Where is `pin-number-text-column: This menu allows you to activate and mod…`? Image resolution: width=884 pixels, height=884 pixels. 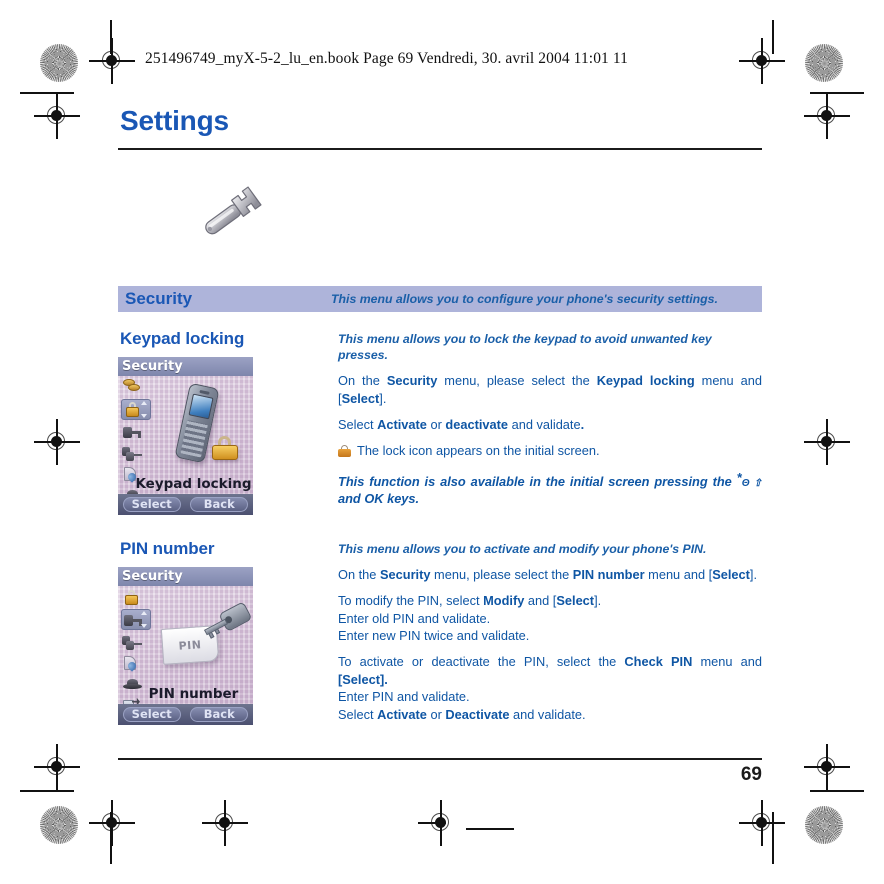
pin-number-text-column: This menu allows you to activate and mod… is located at coordinates (550, 635).